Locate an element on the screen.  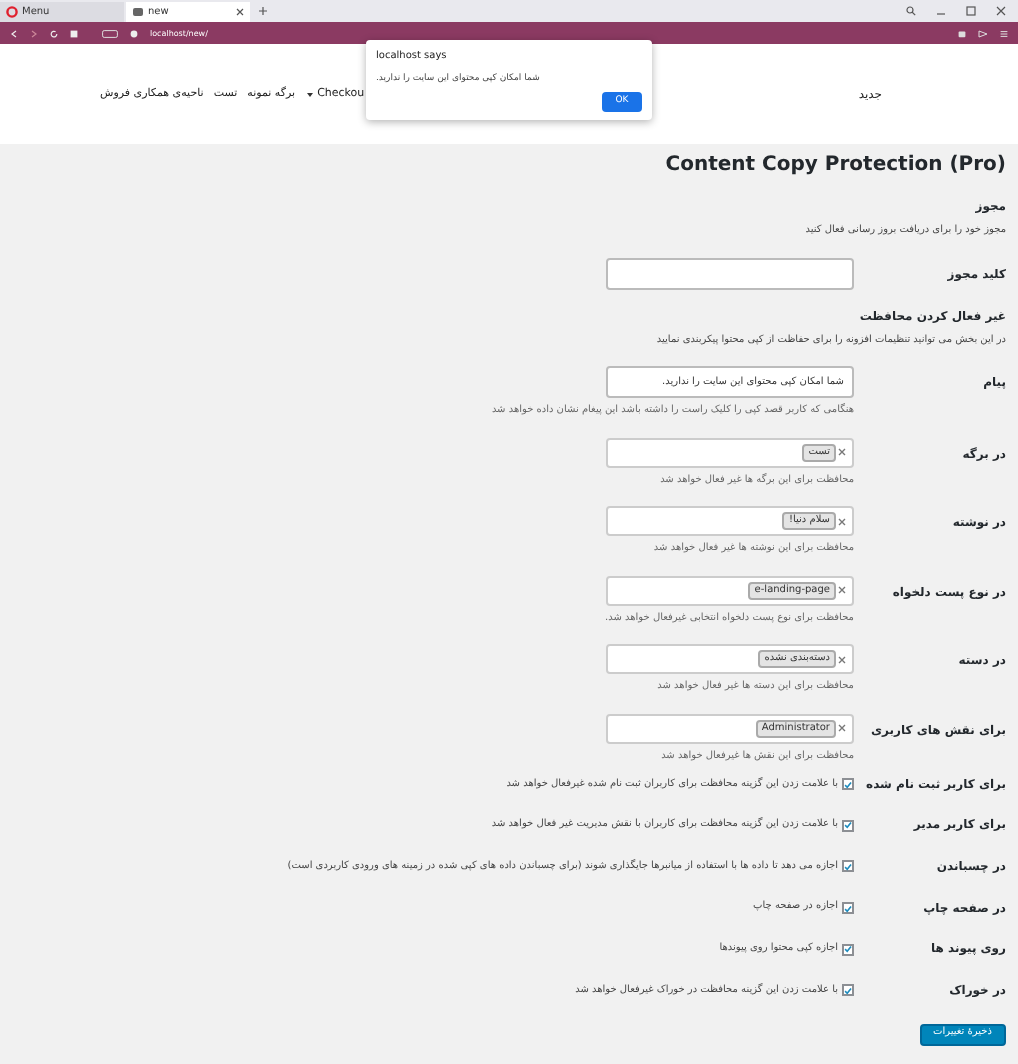
maximize-icon is located at coordinates (971, 11).